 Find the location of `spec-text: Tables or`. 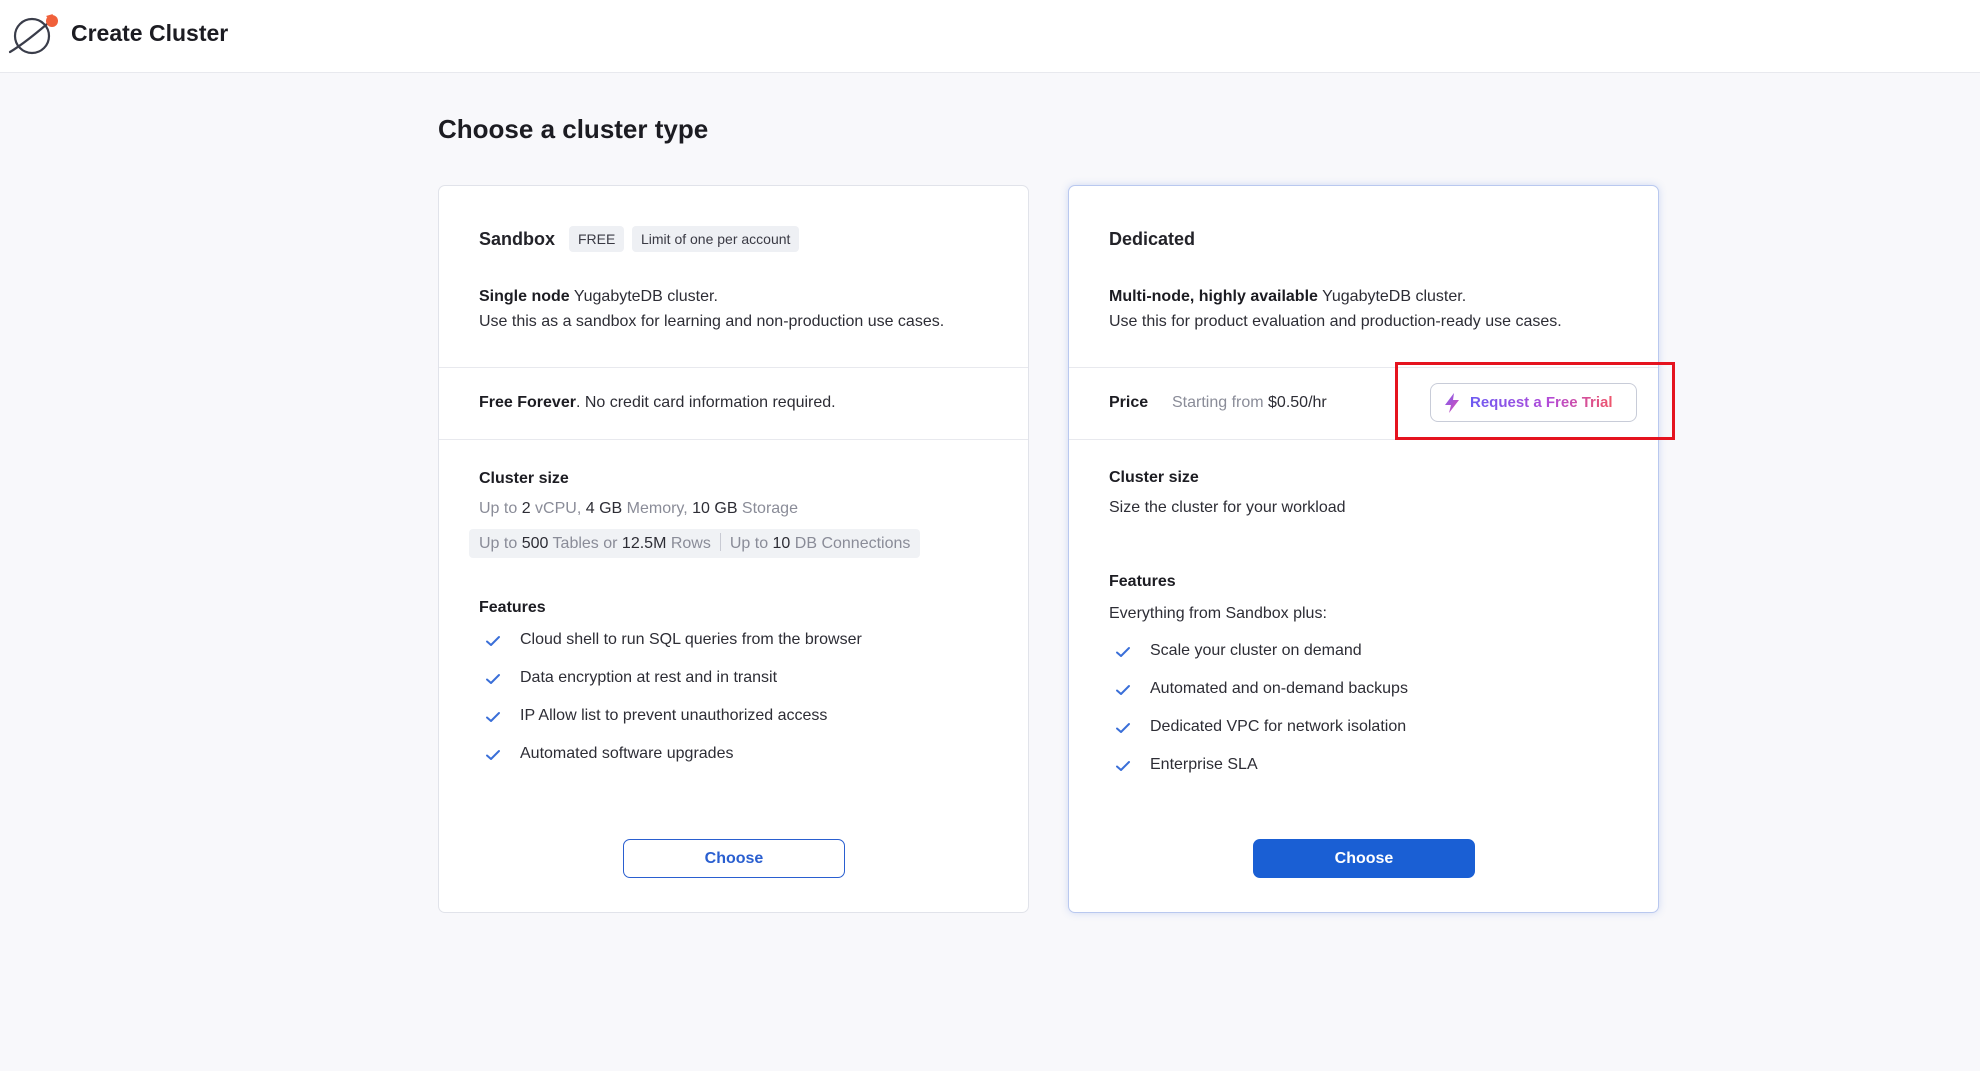

spec-text: Tables or is located at coordinates (585, 543).